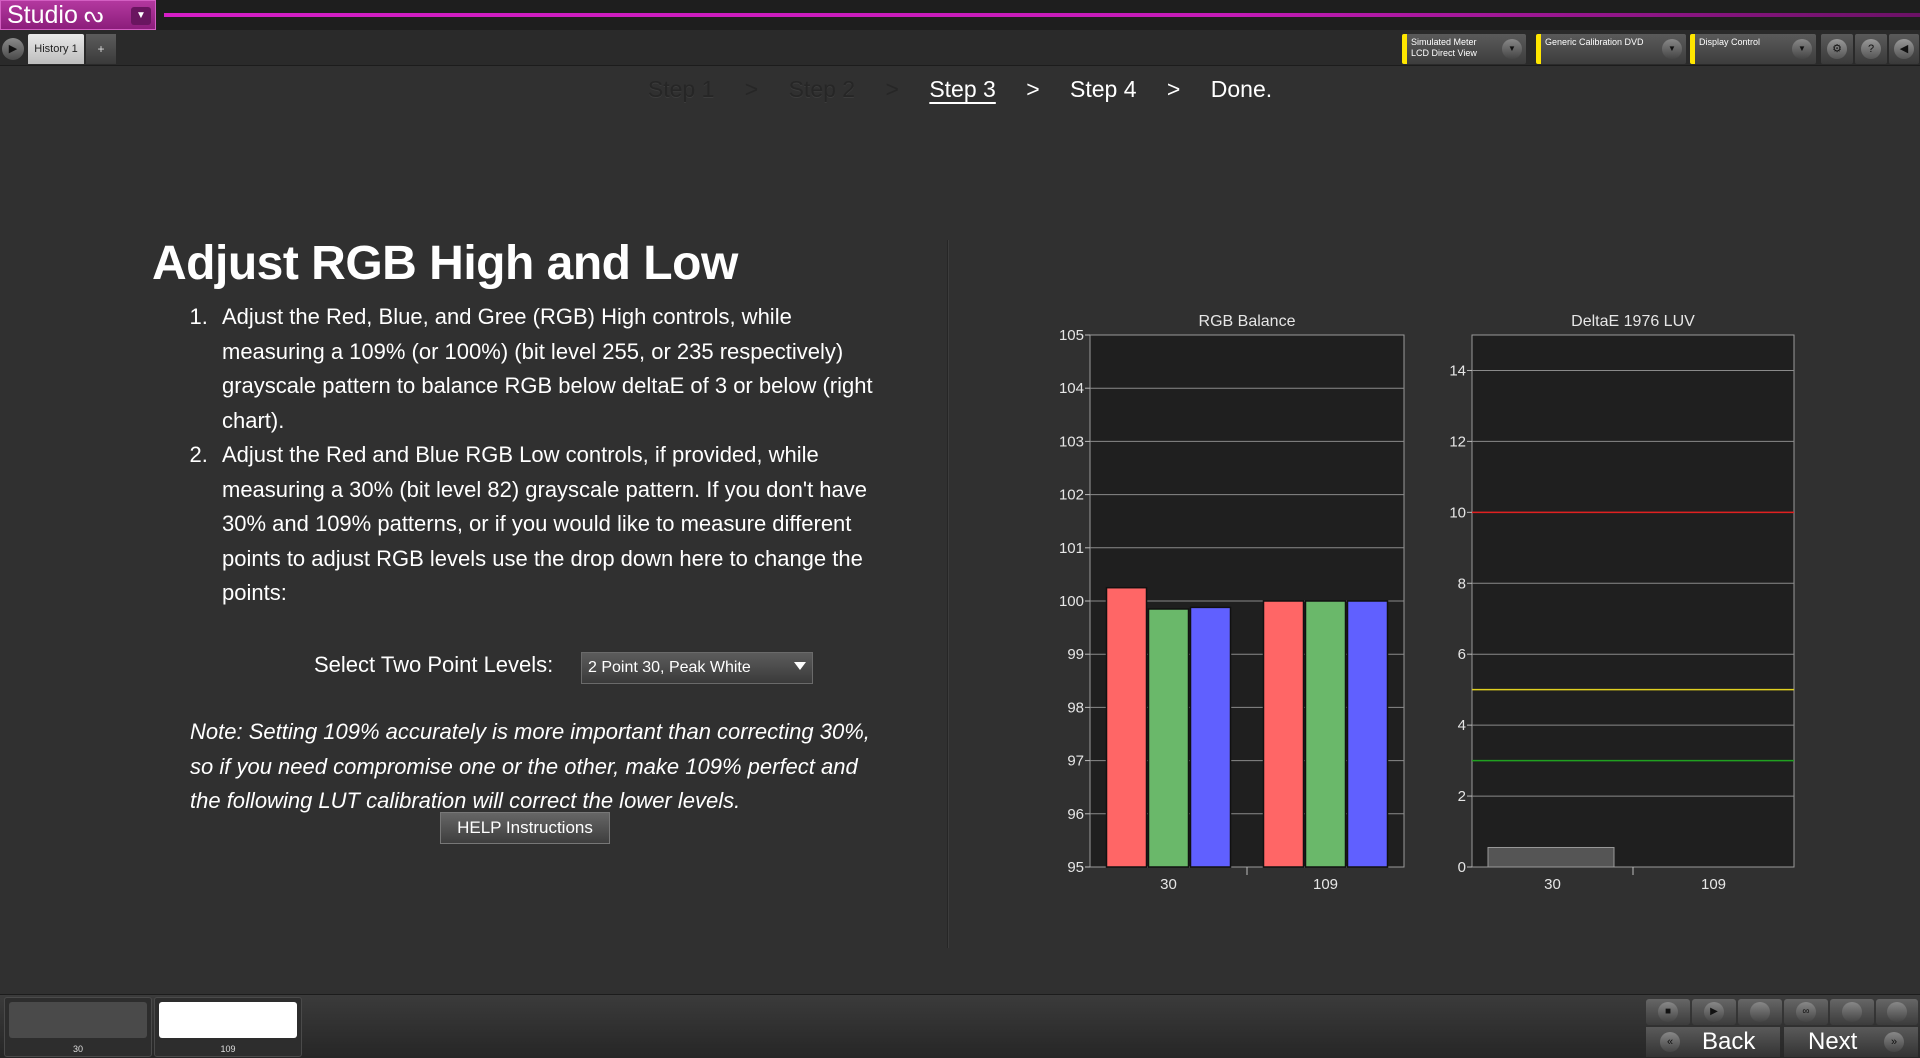 This screenshot has height=1058, width=1920. What do you see at coordinates (1457, 441) in the screenshot?
I see `y-tick-label: 12` at bounding box center [1457, 441].